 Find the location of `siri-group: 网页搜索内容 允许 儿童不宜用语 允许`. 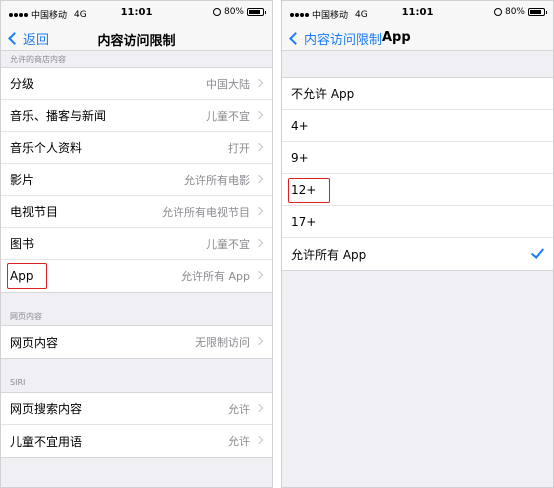

siri-group: 网页搜索内容 允许 儿童不宜用语 允许 is located at coordinates (136, 425).